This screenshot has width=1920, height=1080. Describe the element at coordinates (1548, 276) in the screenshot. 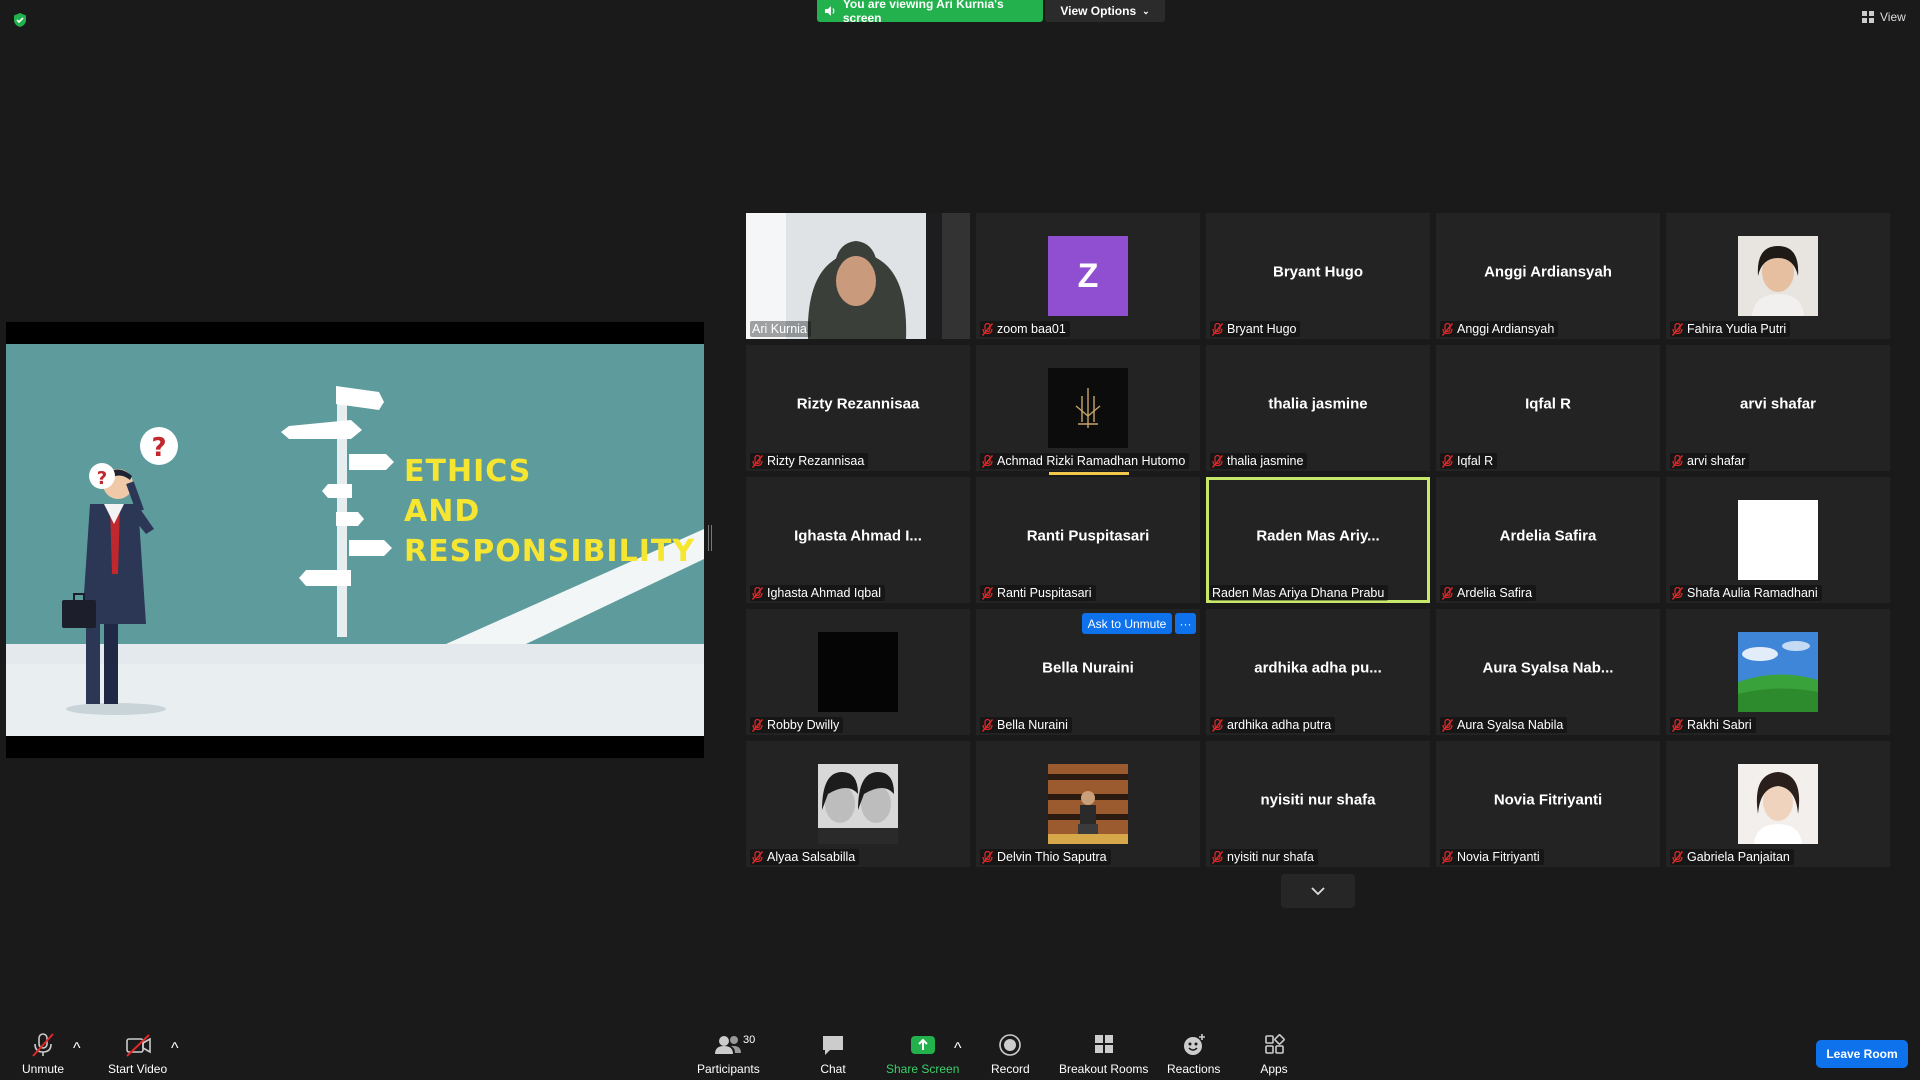

I see `participant-tile: Anggi Ardiansyah Anggi Ardiansyah` at that location.